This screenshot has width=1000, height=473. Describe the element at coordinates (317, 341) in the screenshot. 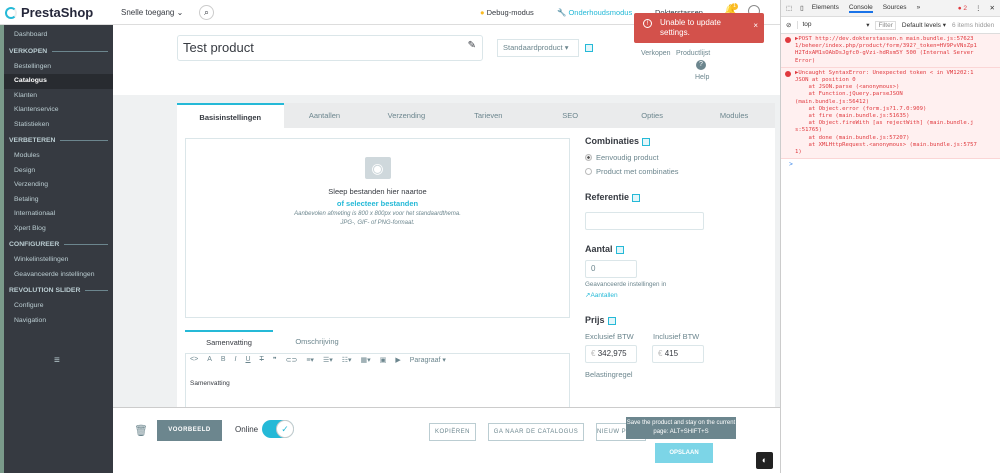

I see `tab-description: Omschrijving` at that location.